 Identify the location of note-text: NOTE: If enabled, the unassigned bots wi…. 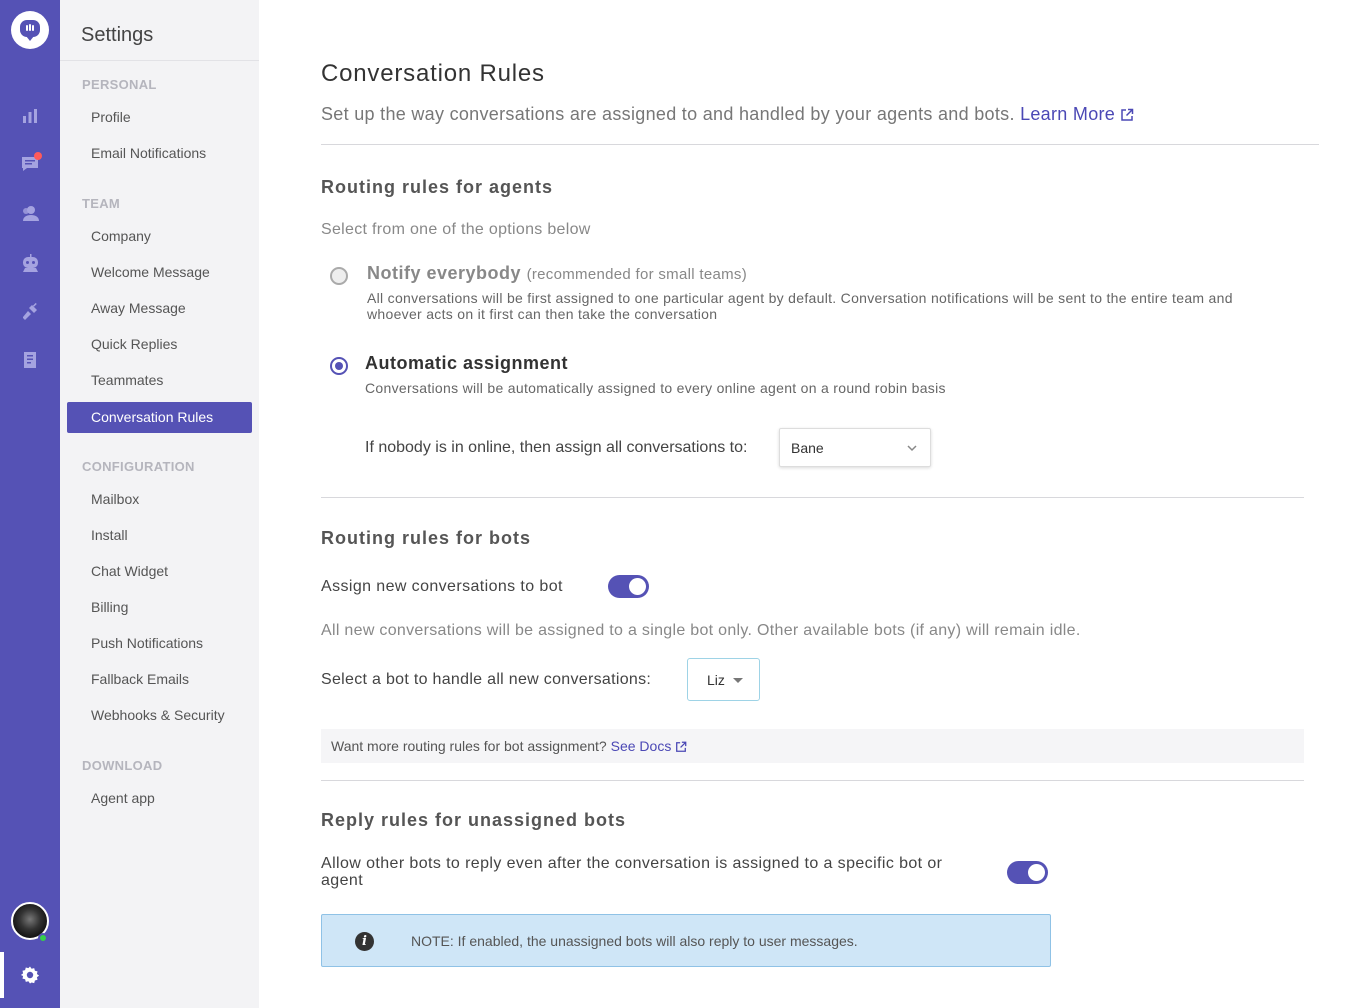
(634, 941).